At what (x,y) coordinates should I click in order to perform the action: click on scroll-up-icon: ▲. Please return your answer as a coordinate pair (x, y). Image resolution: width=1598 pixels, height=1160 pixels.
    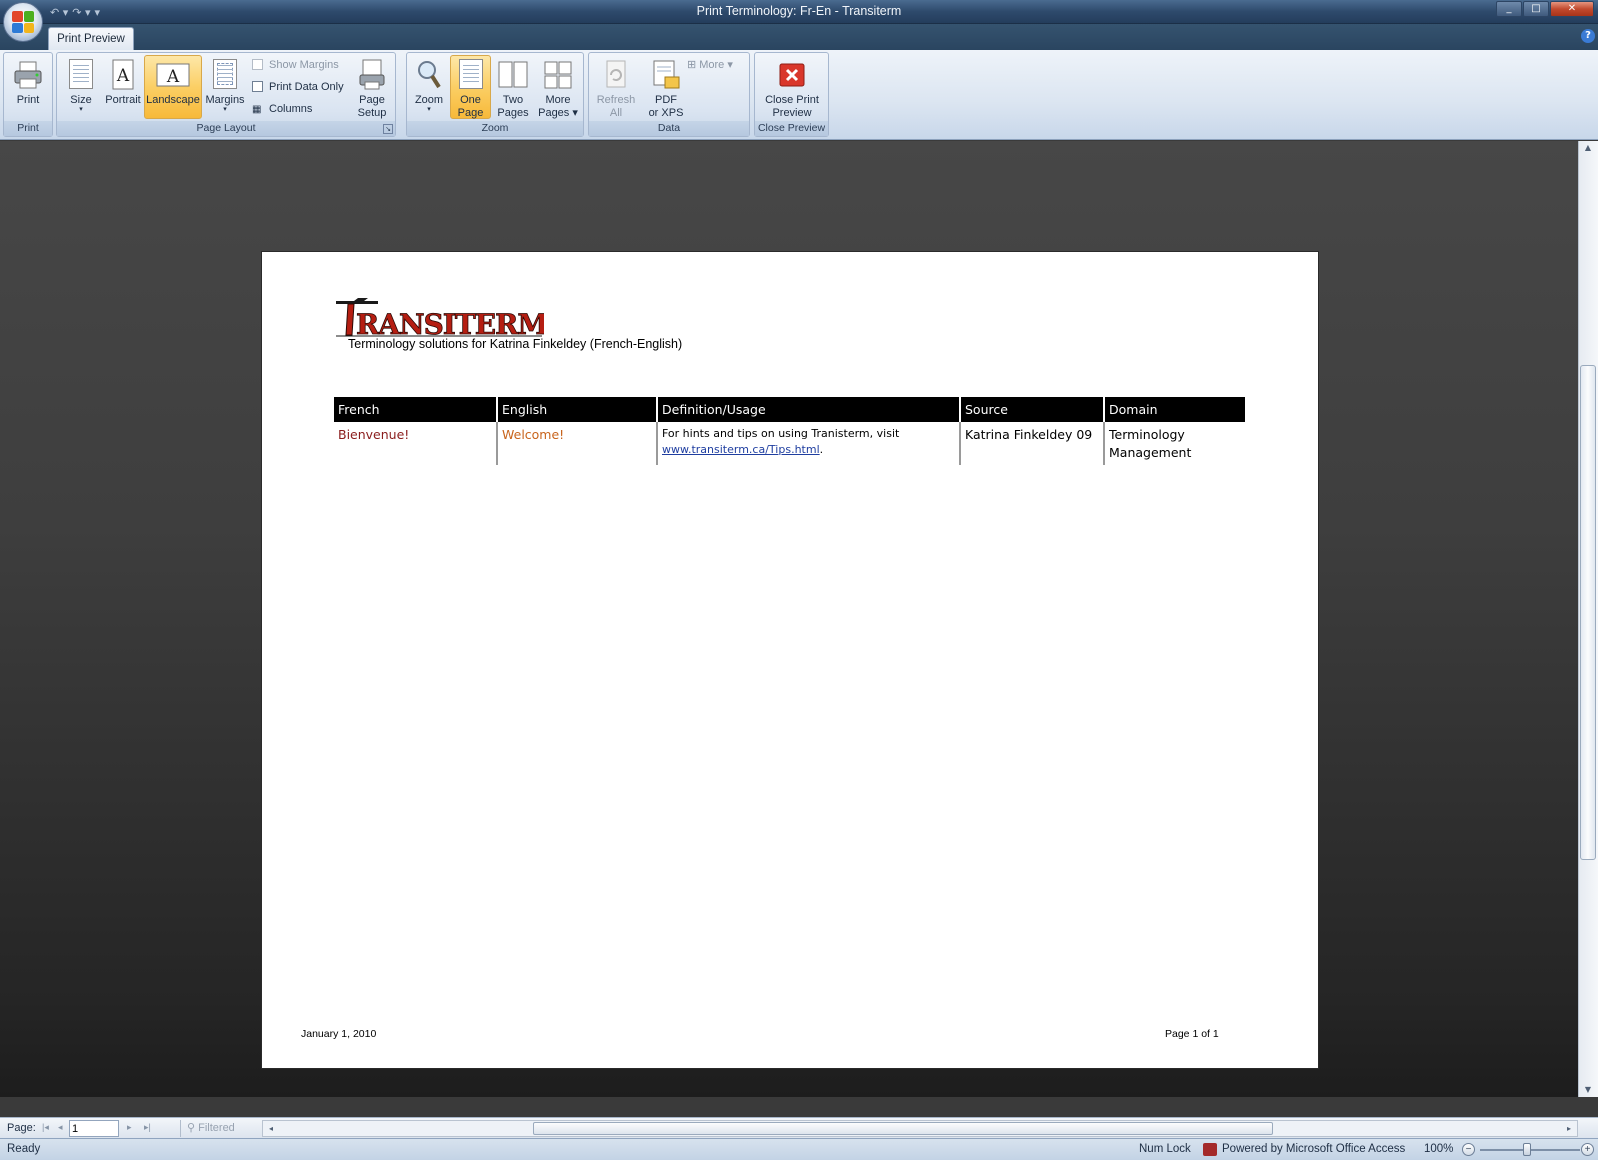
    Looking at the image, I should click on (1588, 148).